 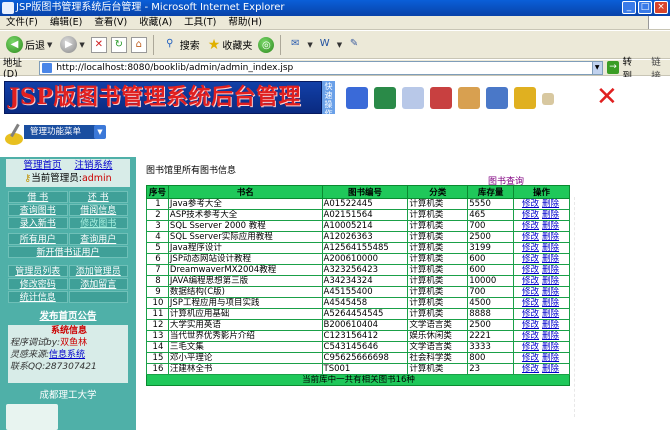 I want to click on source-link: 信息系统, so click(x=67, y=355).